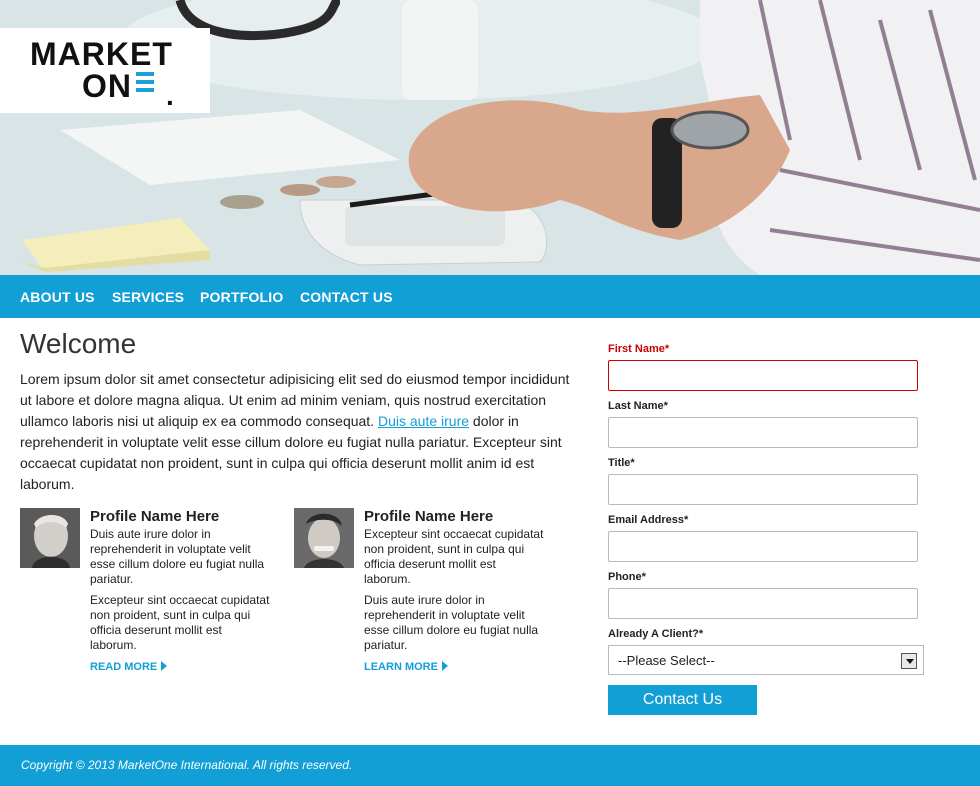  What do you see at coordinates (763, 546) in the screenshot?
I see `email-field` at bounding box center [763, 546].